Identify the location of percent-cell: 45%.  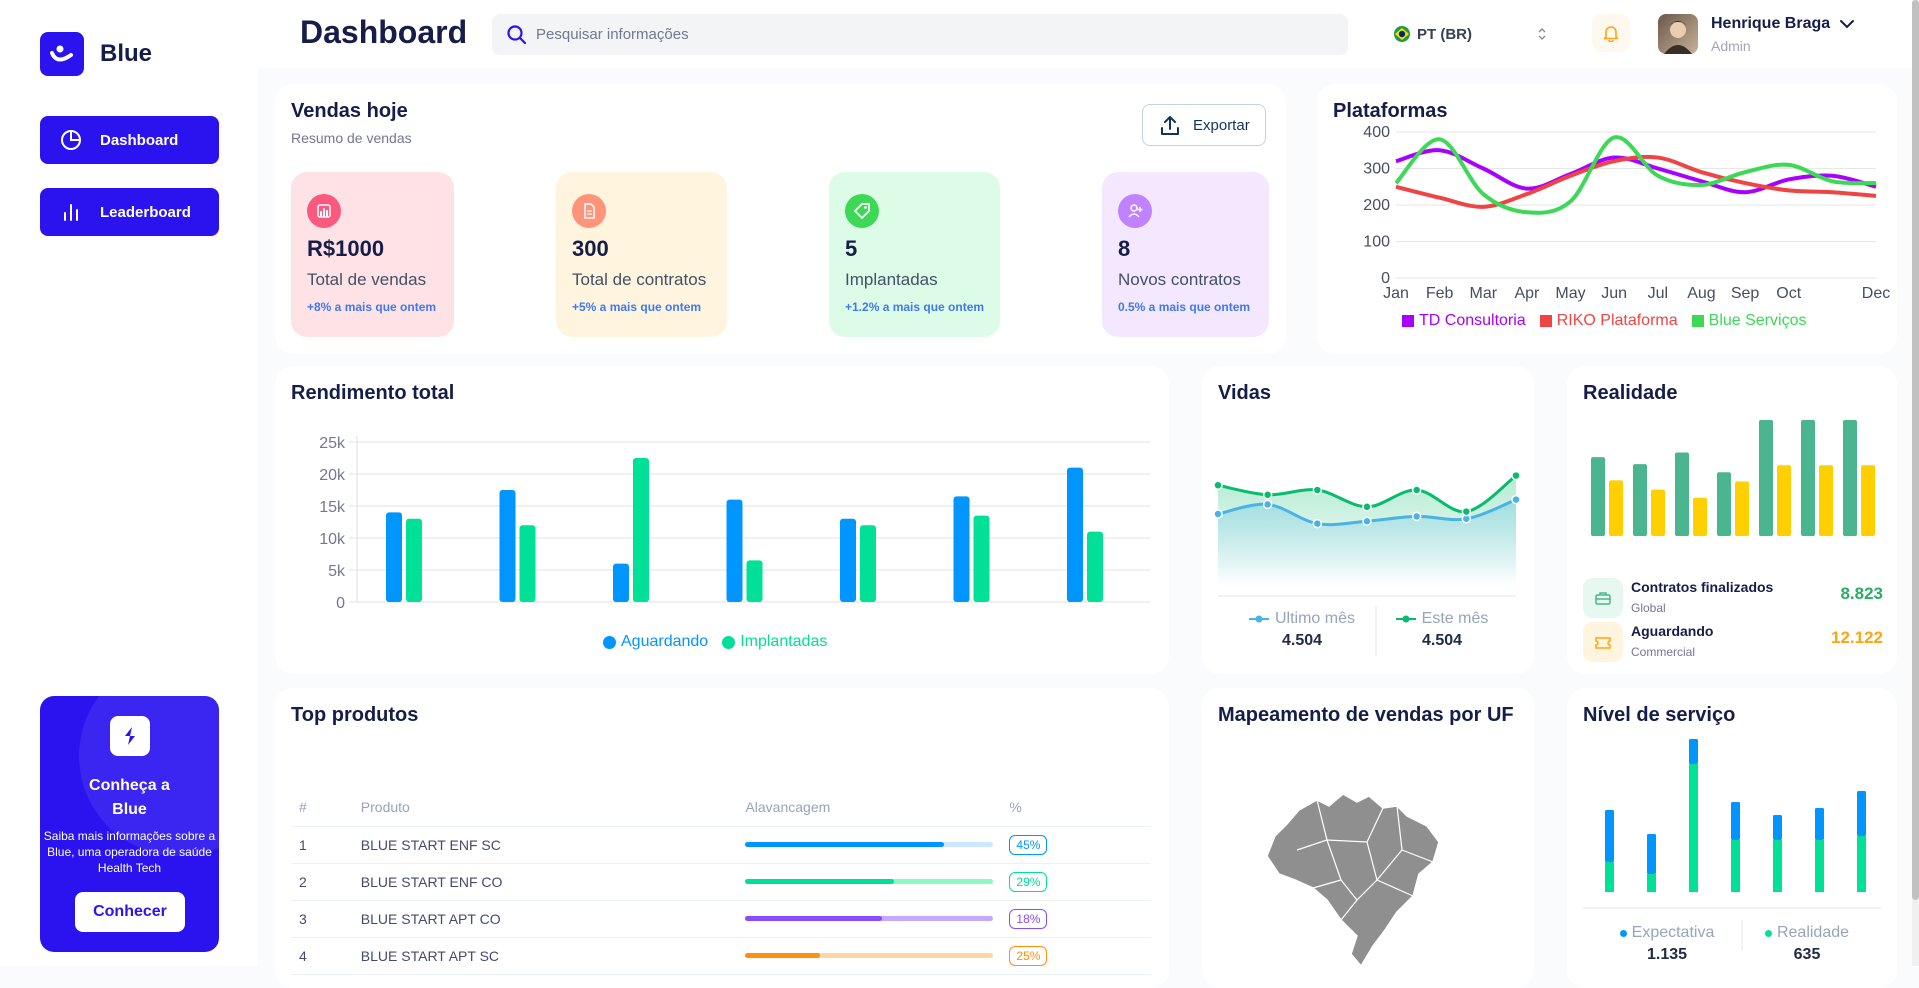
(1076, 845).